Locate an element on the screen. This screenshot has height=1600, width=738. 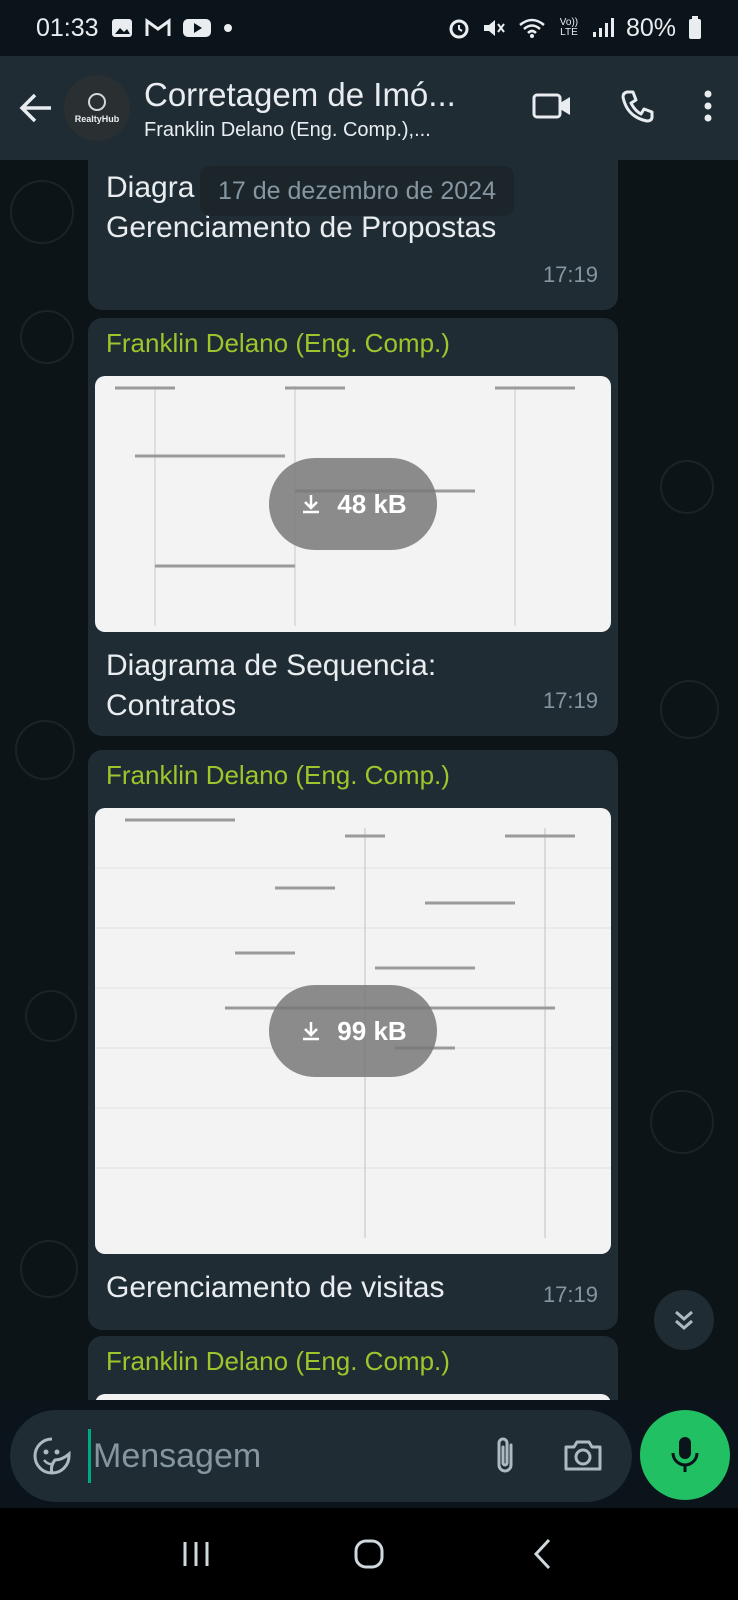
download-button: 48 kB is located at coordinates (353, 504).